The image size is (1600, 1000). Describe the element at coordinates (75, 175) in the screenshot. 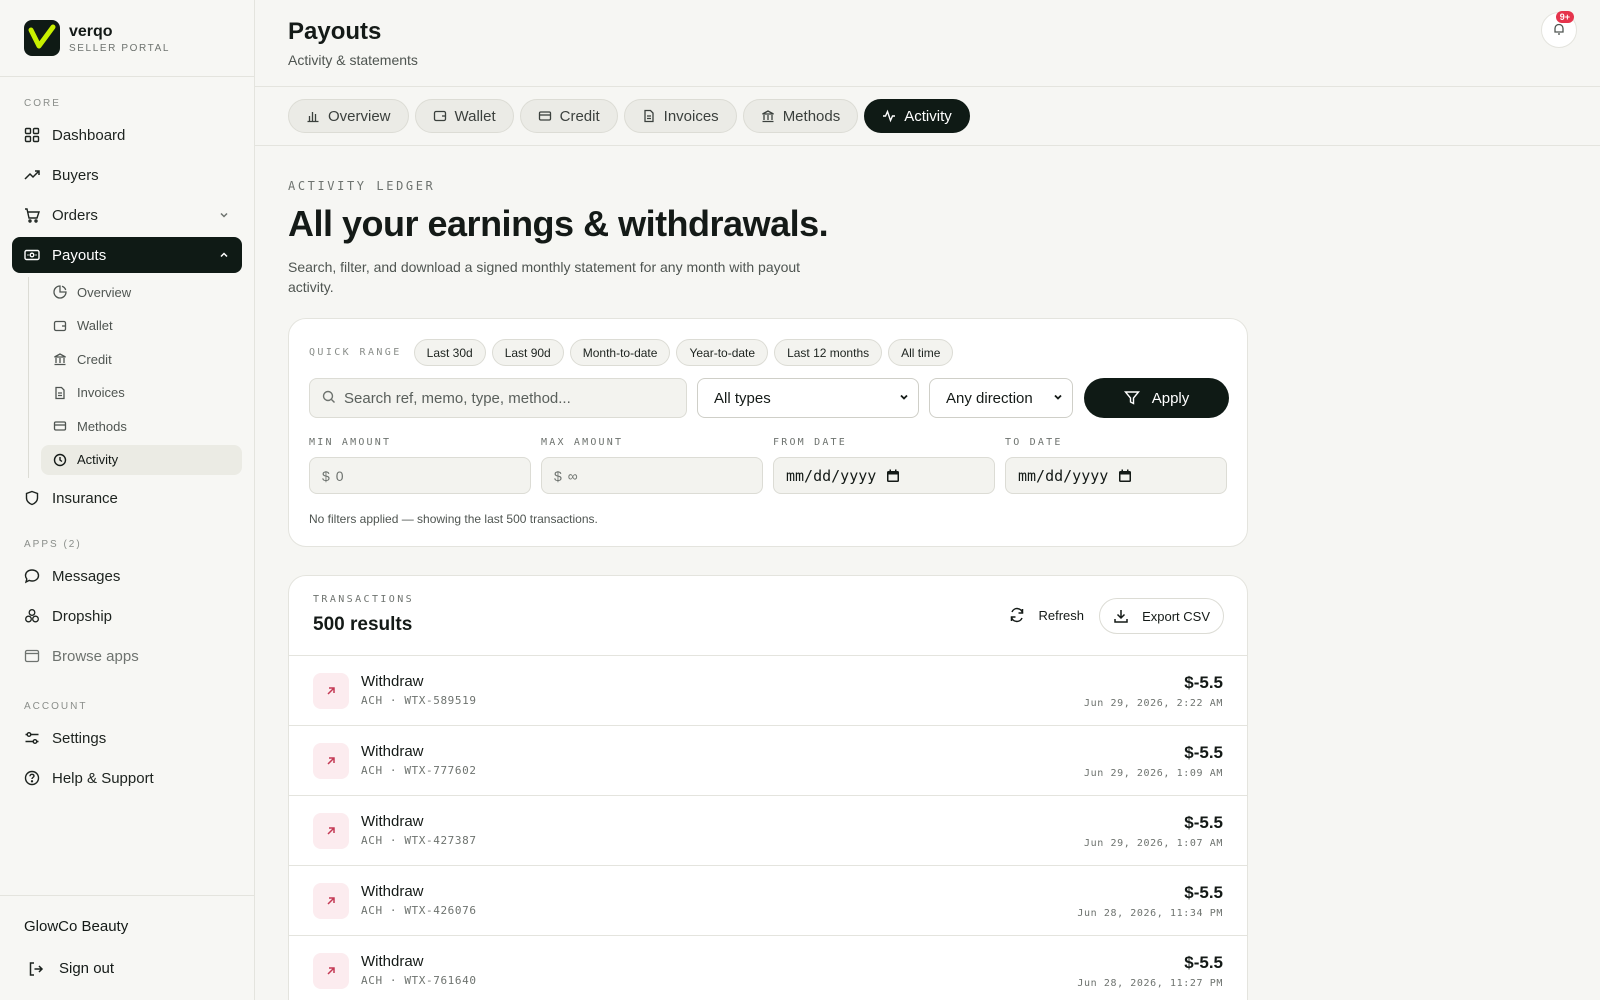

I see `sidebar-item-label: Buyers` at that location.